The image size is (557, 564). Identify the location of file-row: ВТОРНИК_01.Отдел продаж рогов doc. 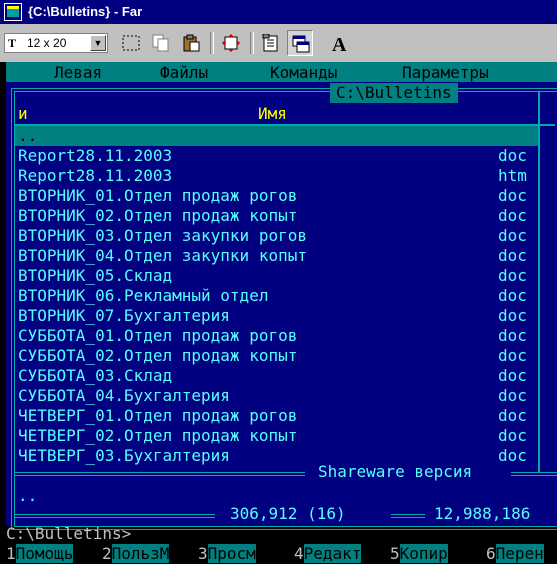
(280, 196).